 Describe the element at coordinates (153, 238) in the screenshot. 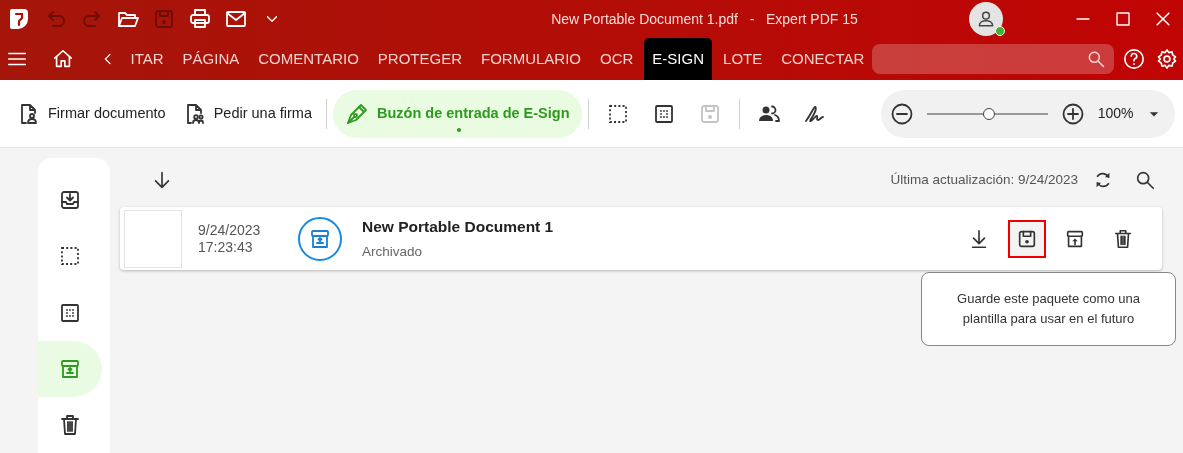

I see `document-thumbnail` at that location.